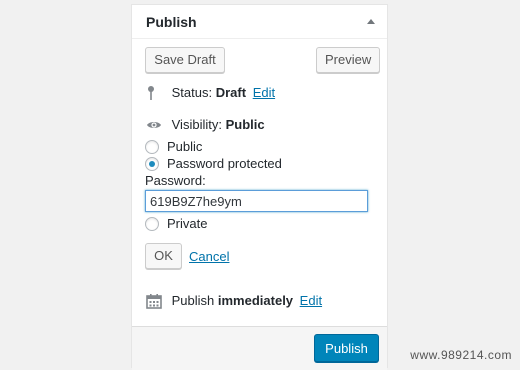  What do you see at coordinates (154, 301) in the screenshot?
I see `calendar-icon` at bounding box center [154, 301].